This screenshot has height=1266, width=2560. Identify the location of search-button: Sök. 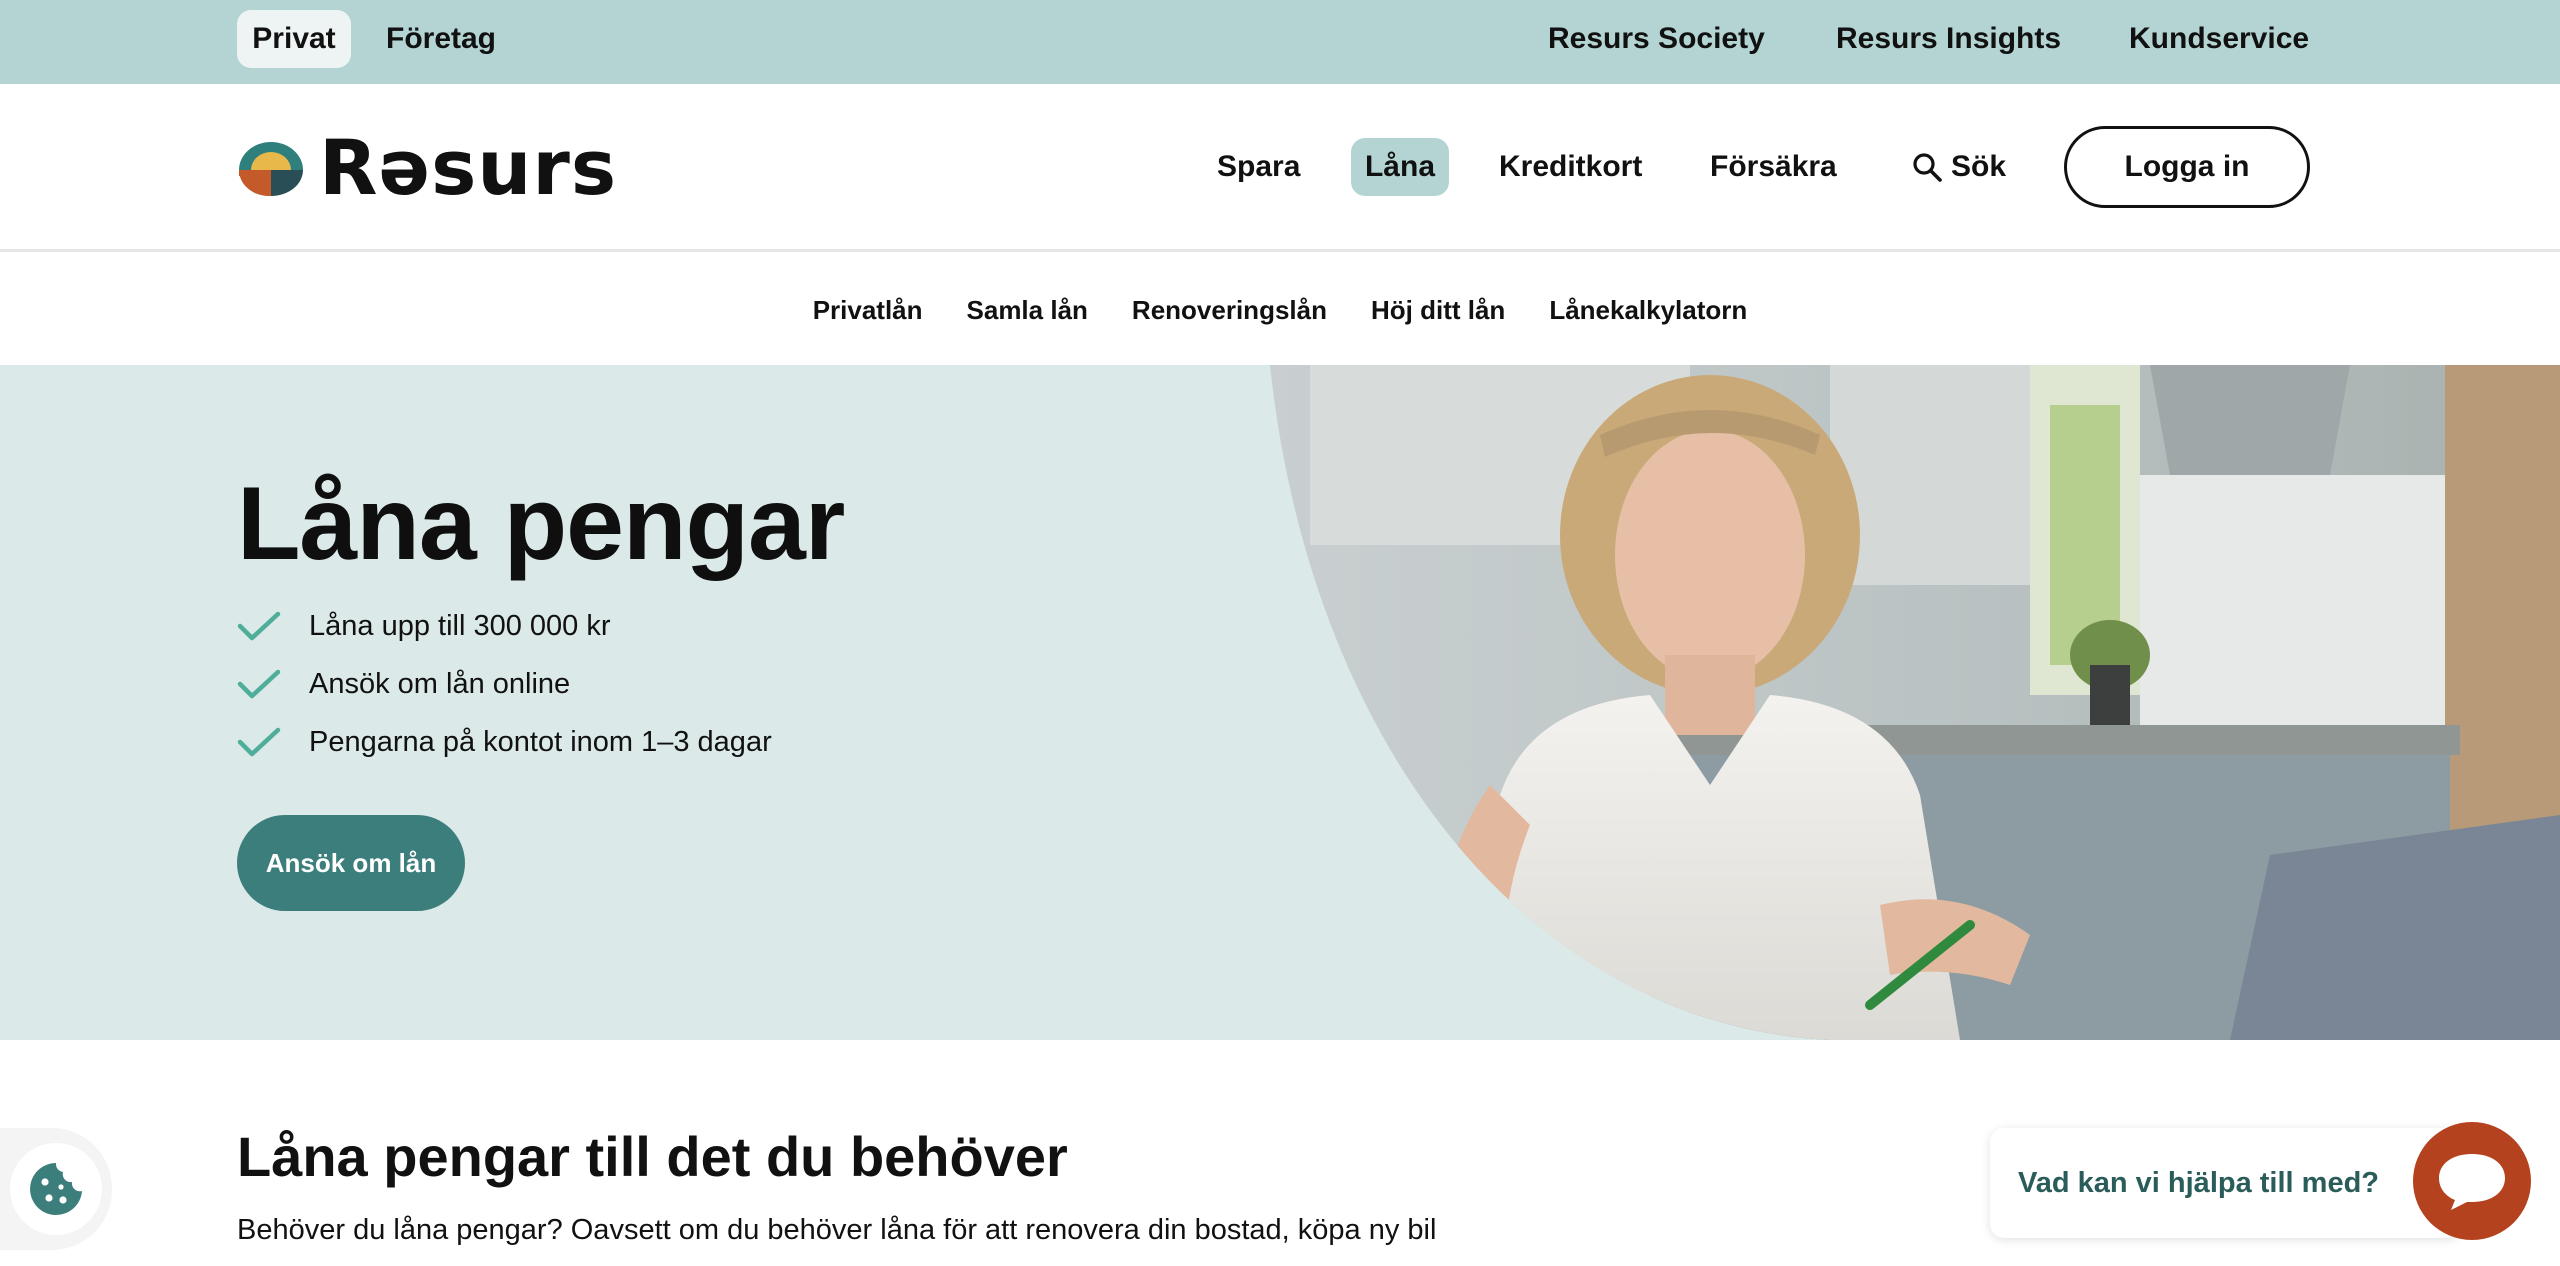
(1958, 167).